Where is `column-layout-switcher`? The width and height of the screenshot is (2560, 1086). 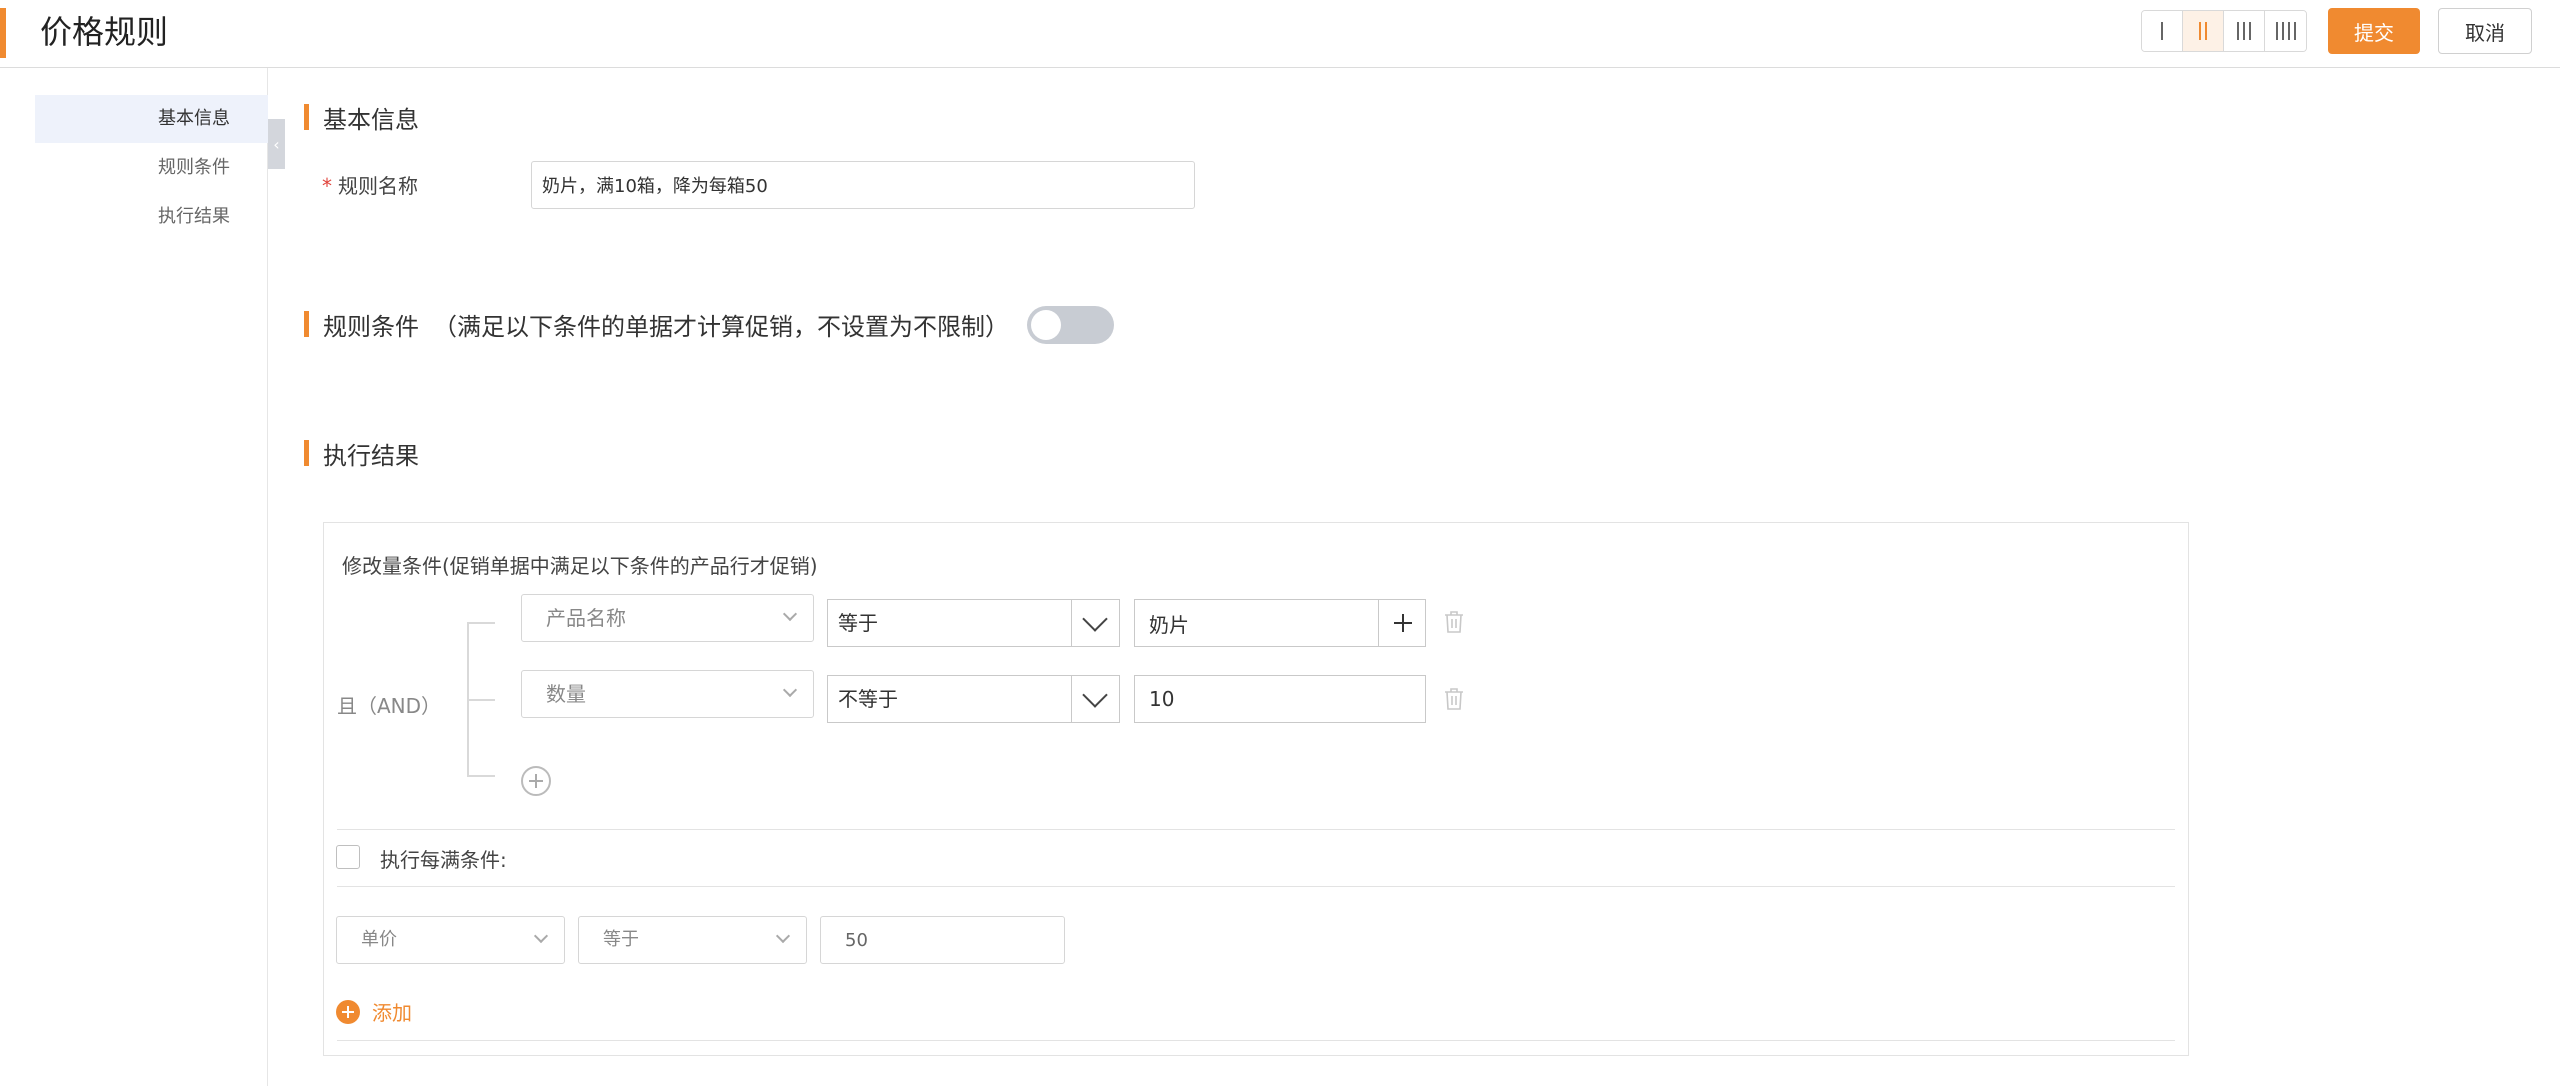
column-layout-switcher is located at coordinates (2224, 31).